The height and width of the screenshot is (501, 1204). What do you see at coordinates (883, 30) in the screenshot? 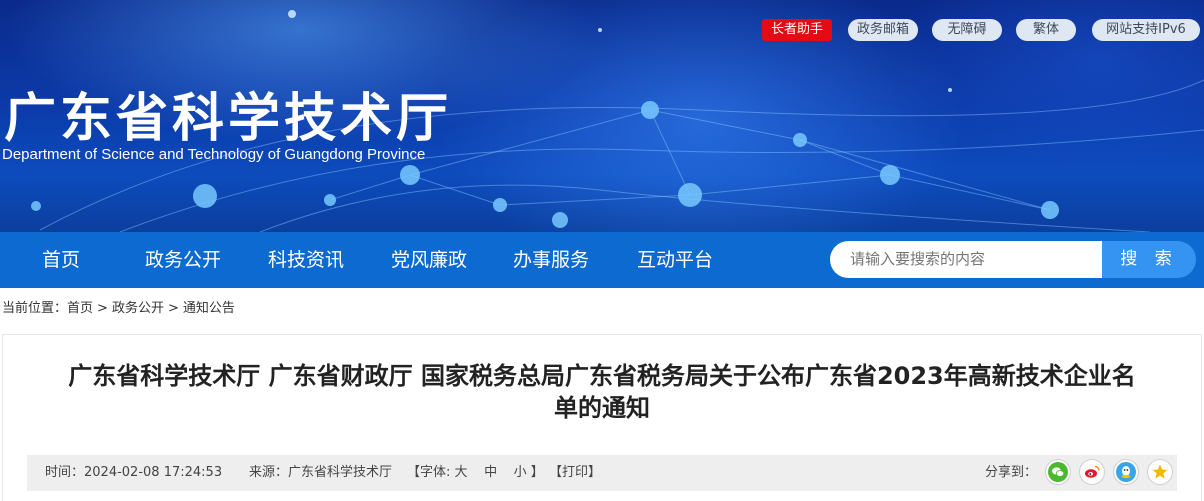
I see `gov-mail-link: 政务邮箱` at bounding box center [883, 30].